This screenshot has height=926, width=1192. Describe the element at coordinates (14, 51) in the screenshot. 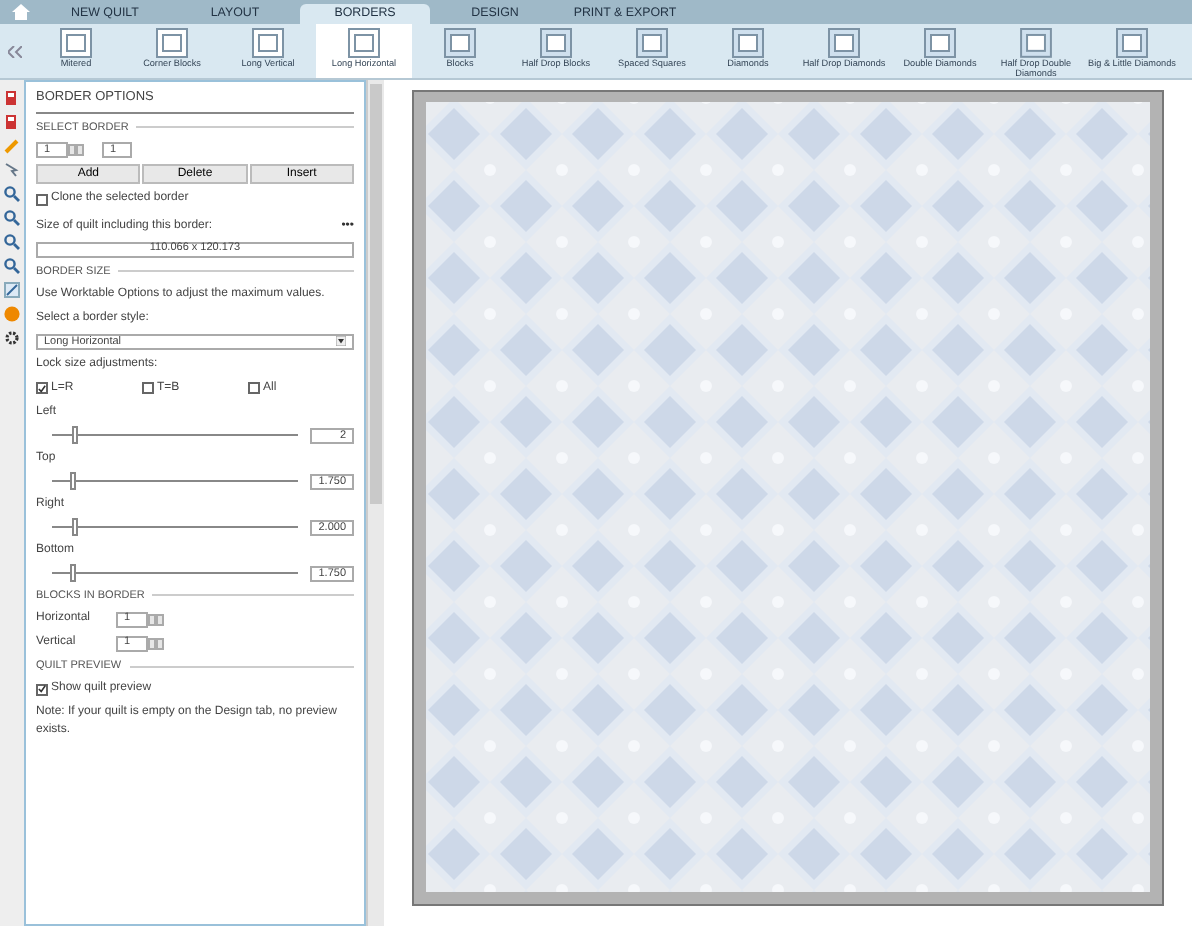

I see `collapse-icon` at that location.